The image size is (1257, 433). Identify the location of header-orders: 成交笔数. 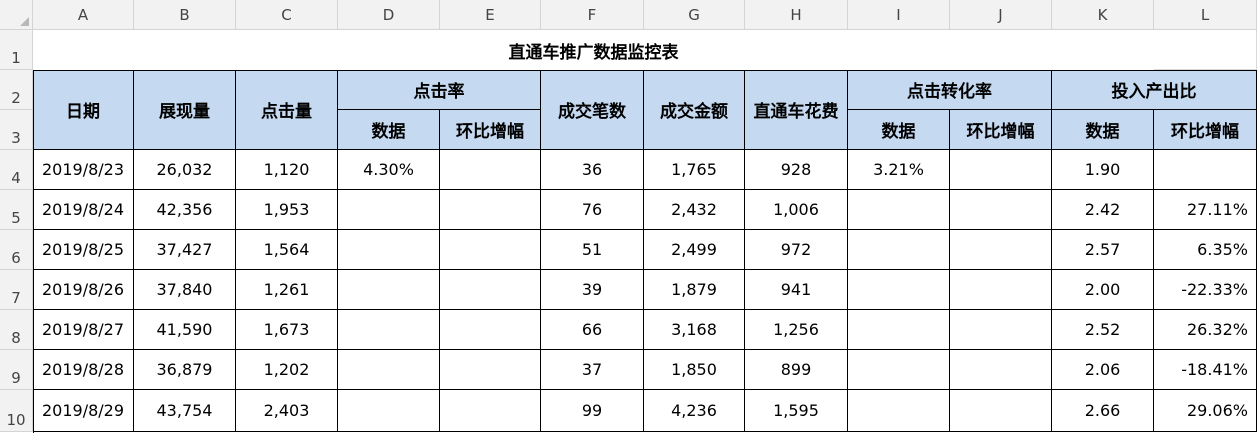
(592, 110).